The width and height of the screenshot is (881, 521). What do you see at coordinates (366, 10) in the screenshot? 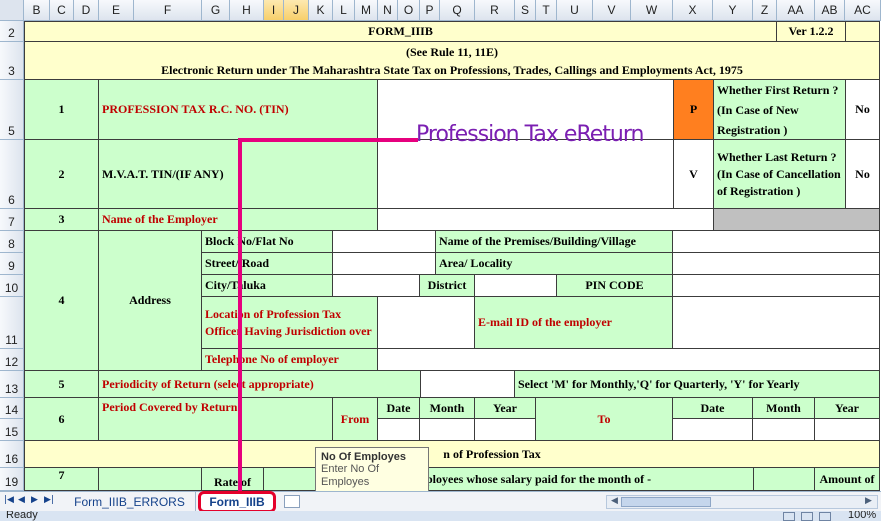
I see `column-header: M` at bounding box center [366, 10].